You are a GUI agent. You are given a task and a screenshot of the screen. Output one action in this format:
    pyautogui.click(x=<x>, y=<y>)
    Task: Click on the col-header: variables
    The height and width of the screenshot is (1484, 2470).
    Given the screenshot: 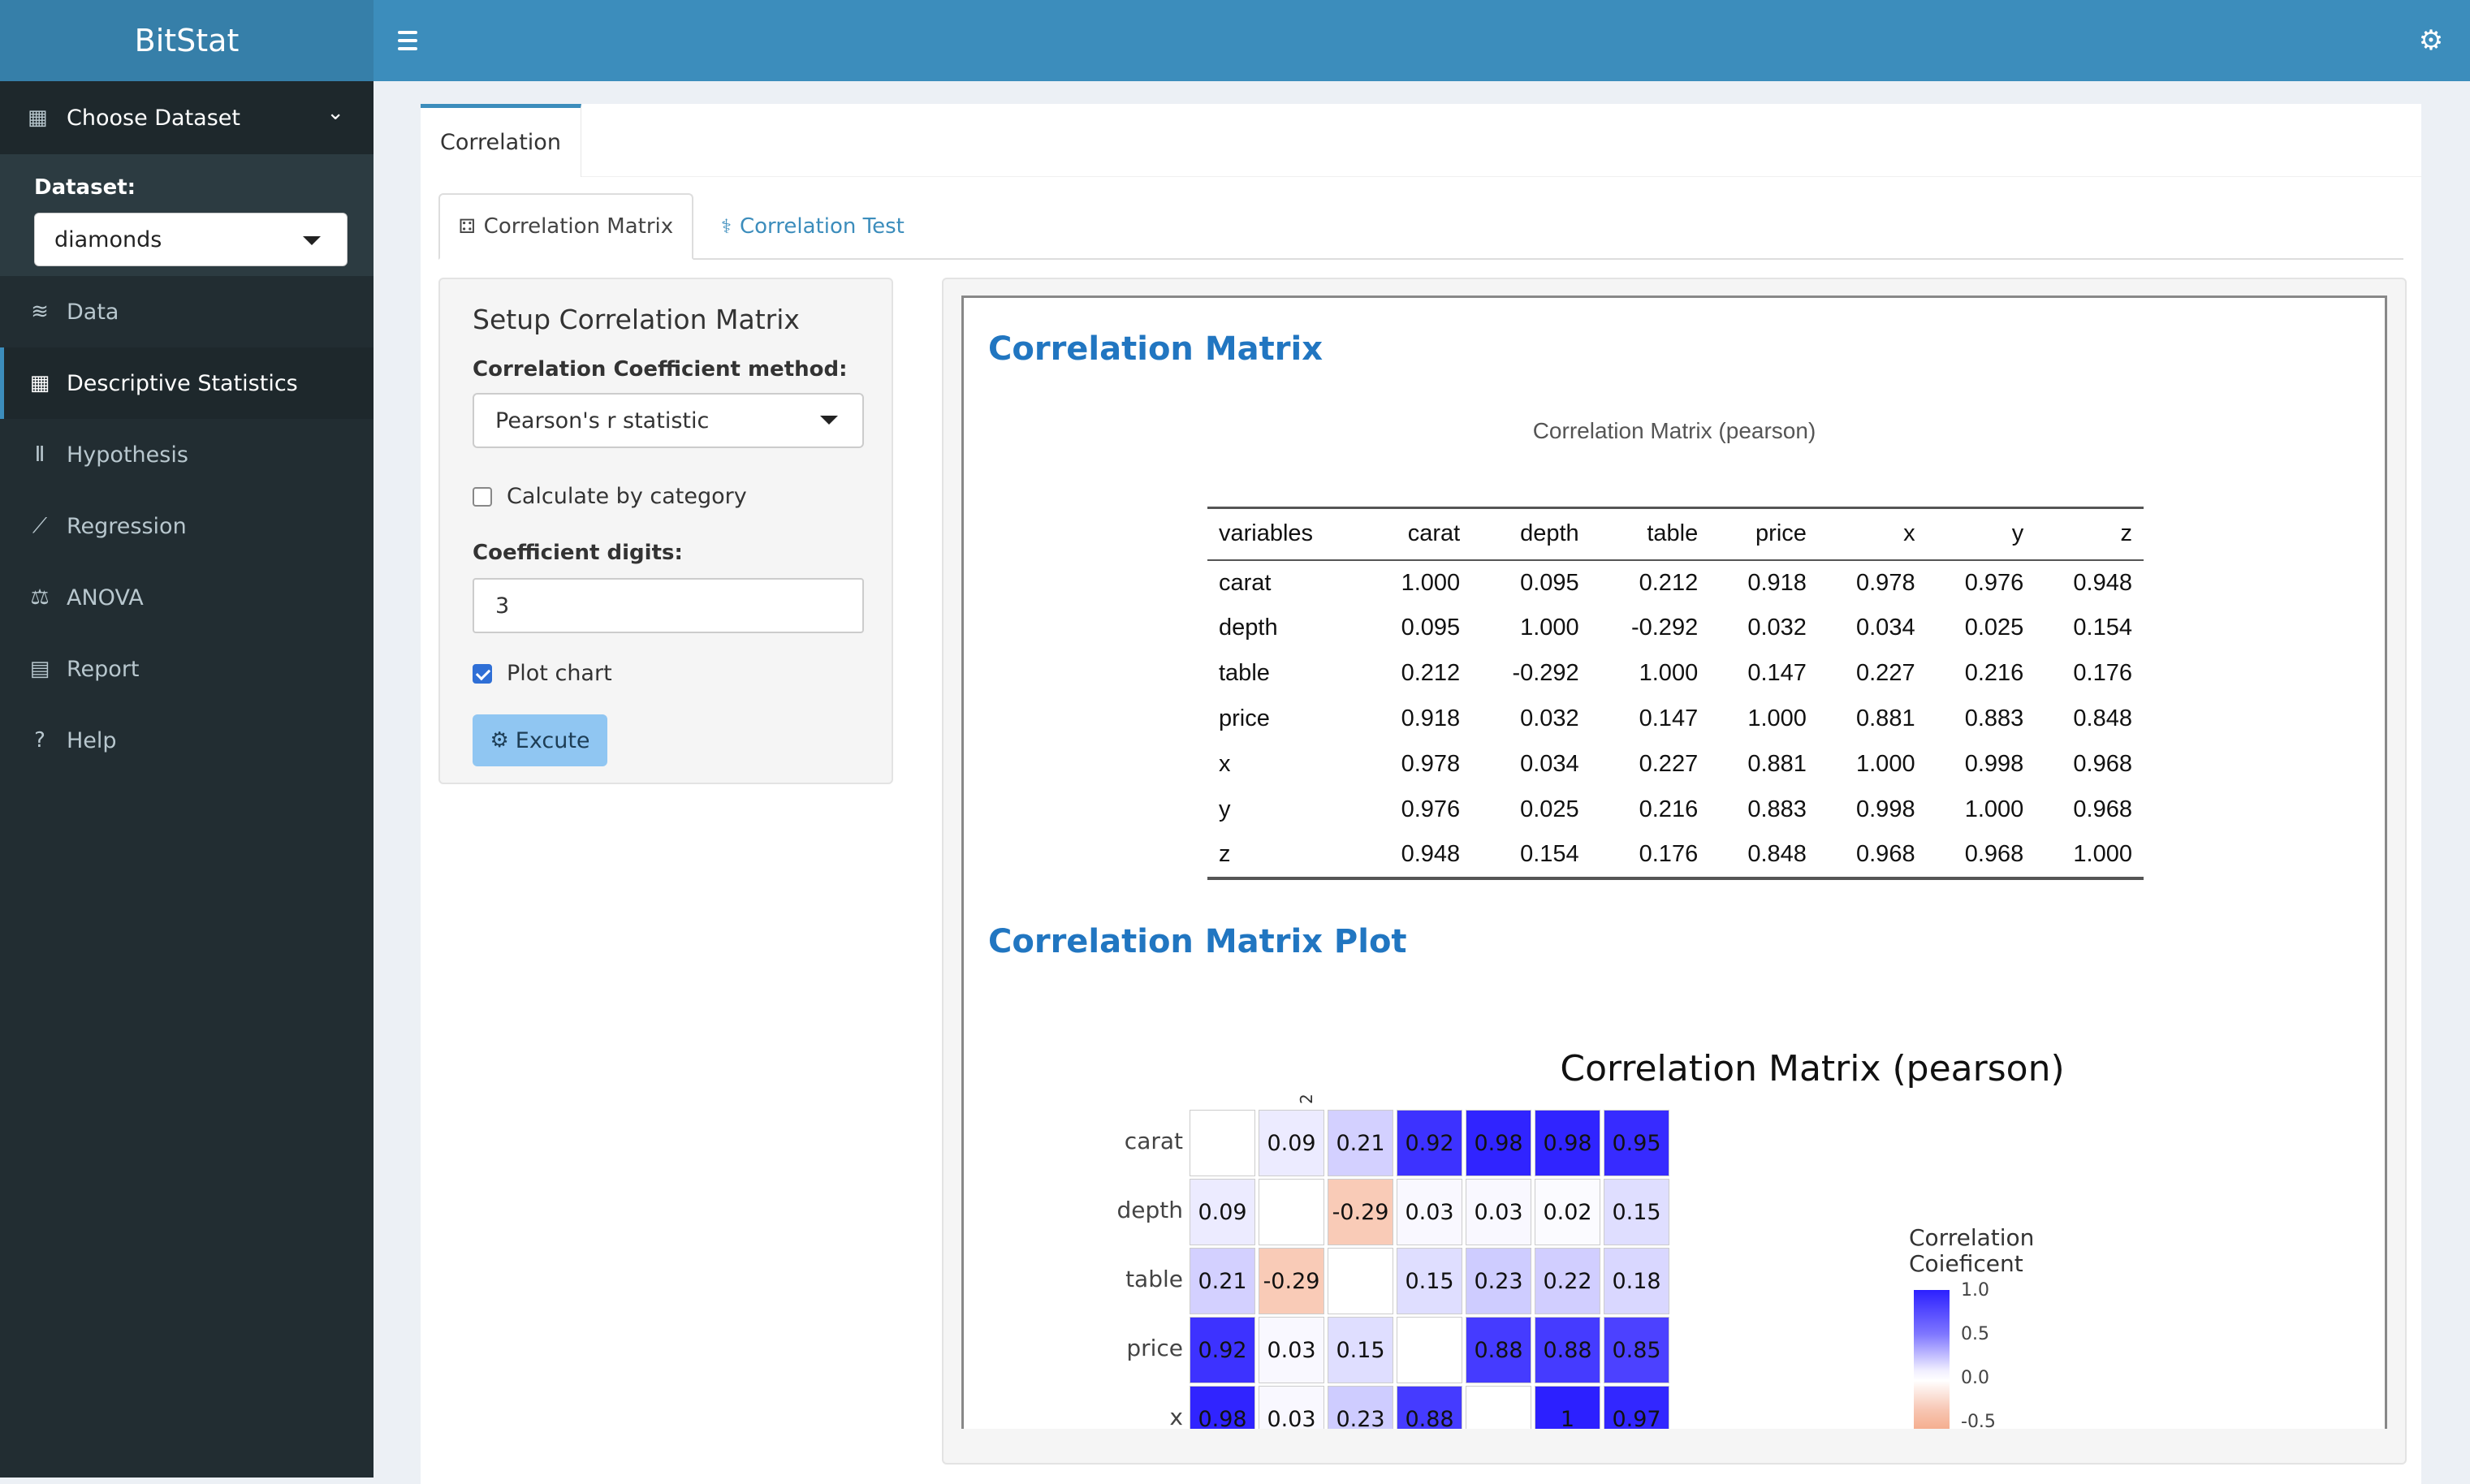 What is the action you would take?
    pyautogui.click(x=1285, y=534)
    